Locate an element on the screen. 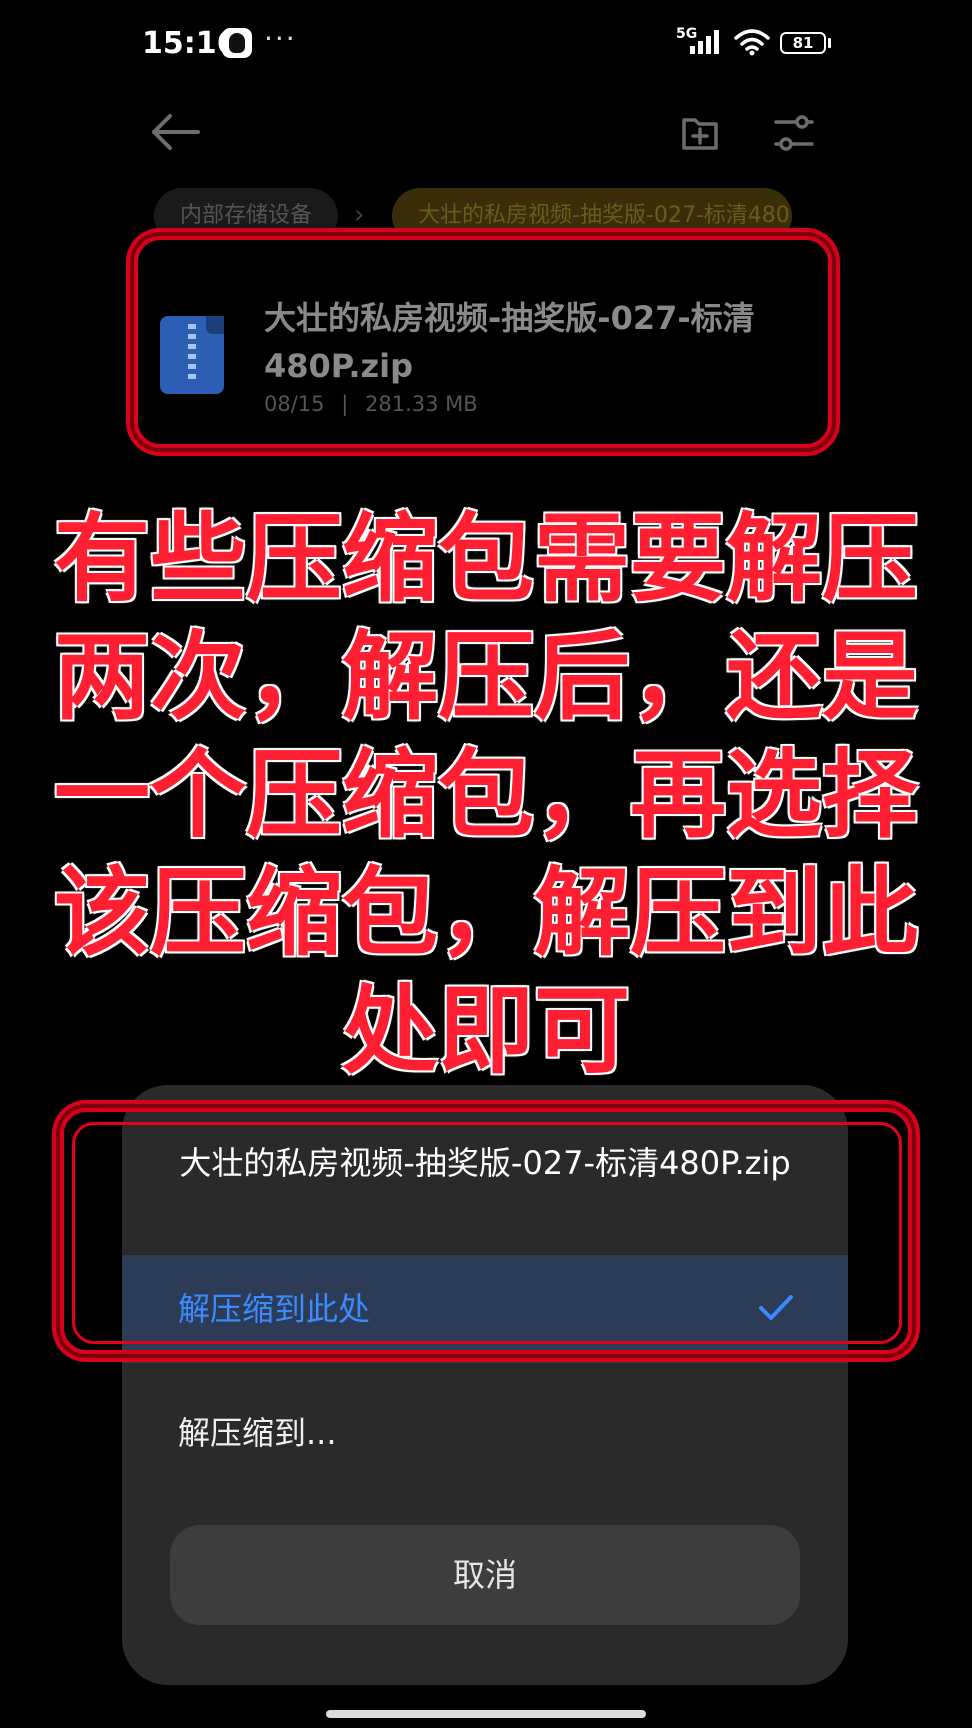 The height and width of the screenshot is (1728, 972). new-folder-icon is located at coordinates (700, 132).